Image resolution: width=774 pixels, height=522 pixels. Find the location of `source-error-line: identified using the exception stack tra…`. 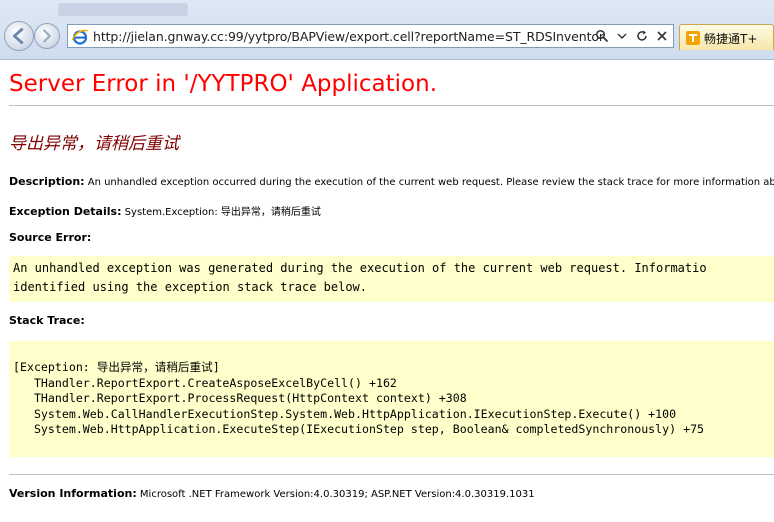

source-error-line: identified using the exception stack tra… is located at coordinates (190, 287).